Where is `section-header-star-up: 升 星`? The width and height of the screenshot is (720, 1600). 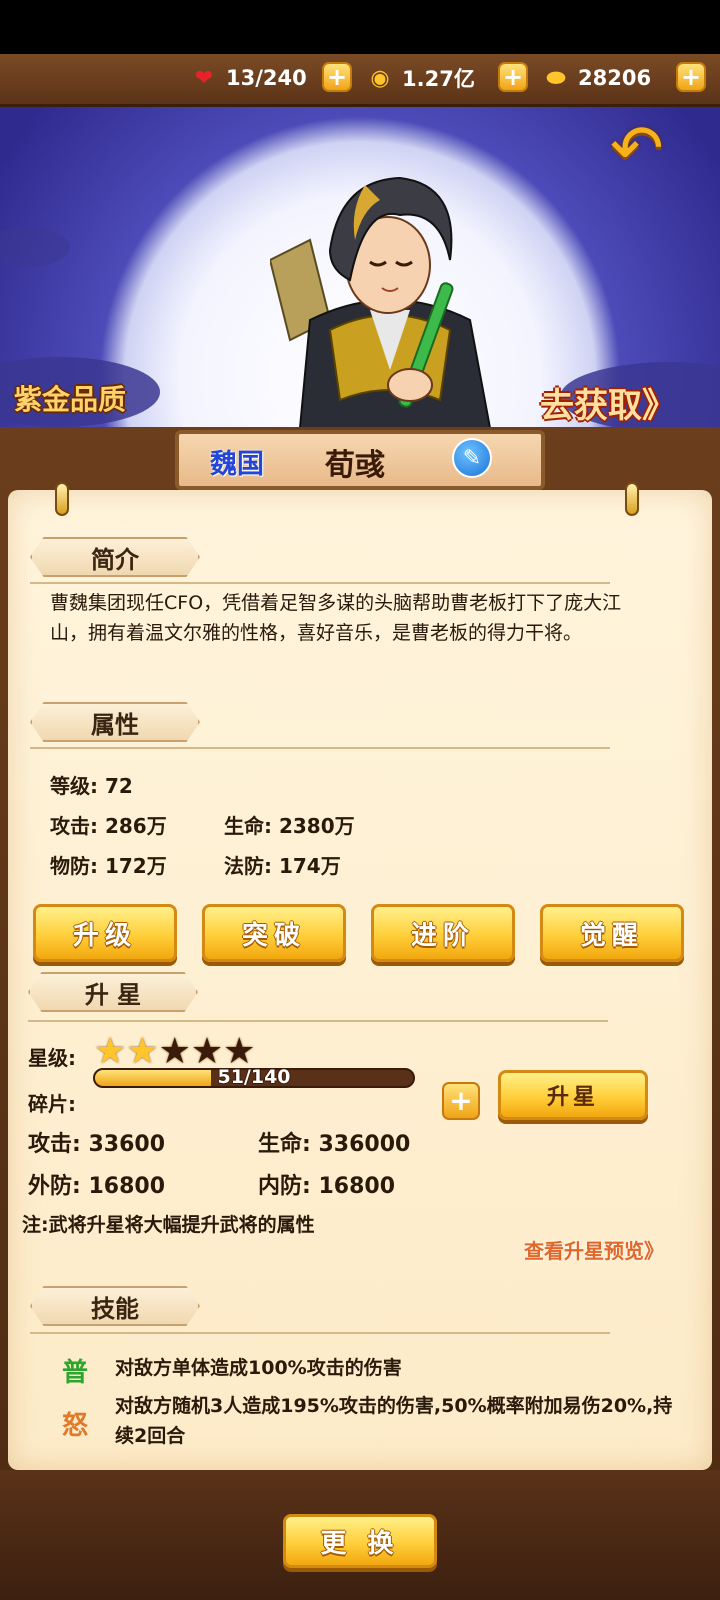 section-header-star-up: 升 星 is located at coordinates (113, 992).